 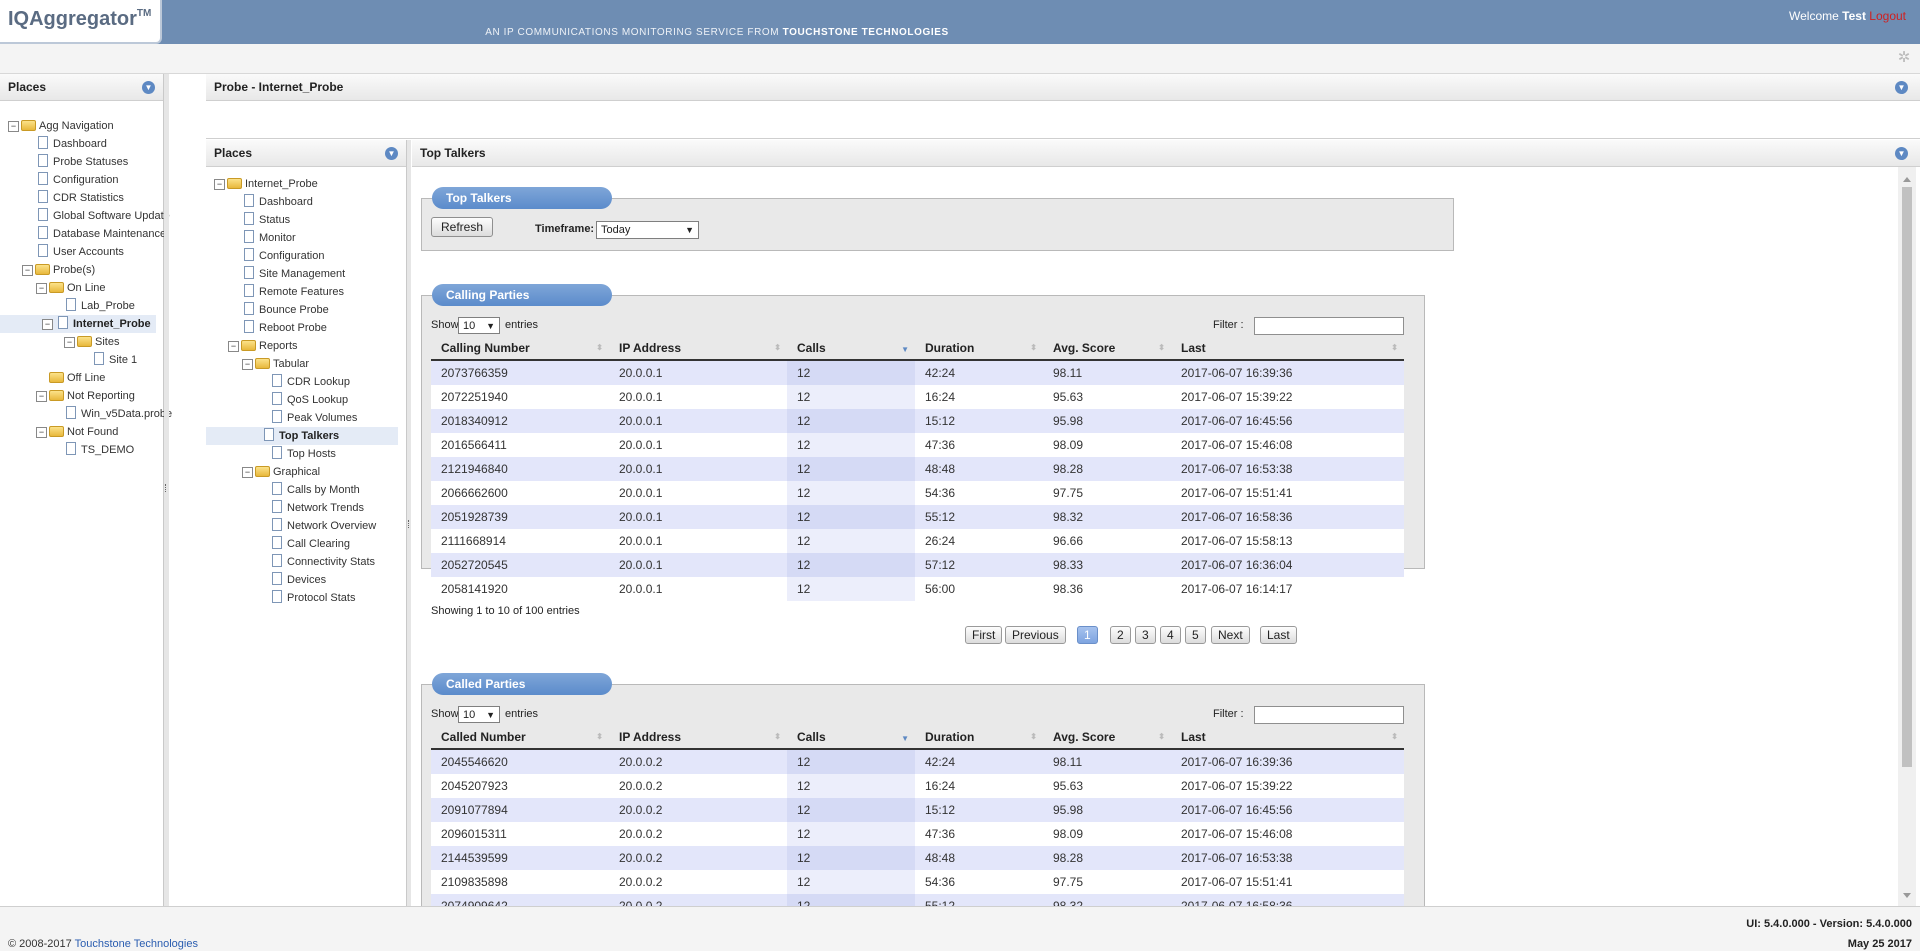 What do you see at coordinates (89, 216) in the screenshot?
I see `tree-item-global-software-update: Global Software Update` at bounding box center [89, 216].